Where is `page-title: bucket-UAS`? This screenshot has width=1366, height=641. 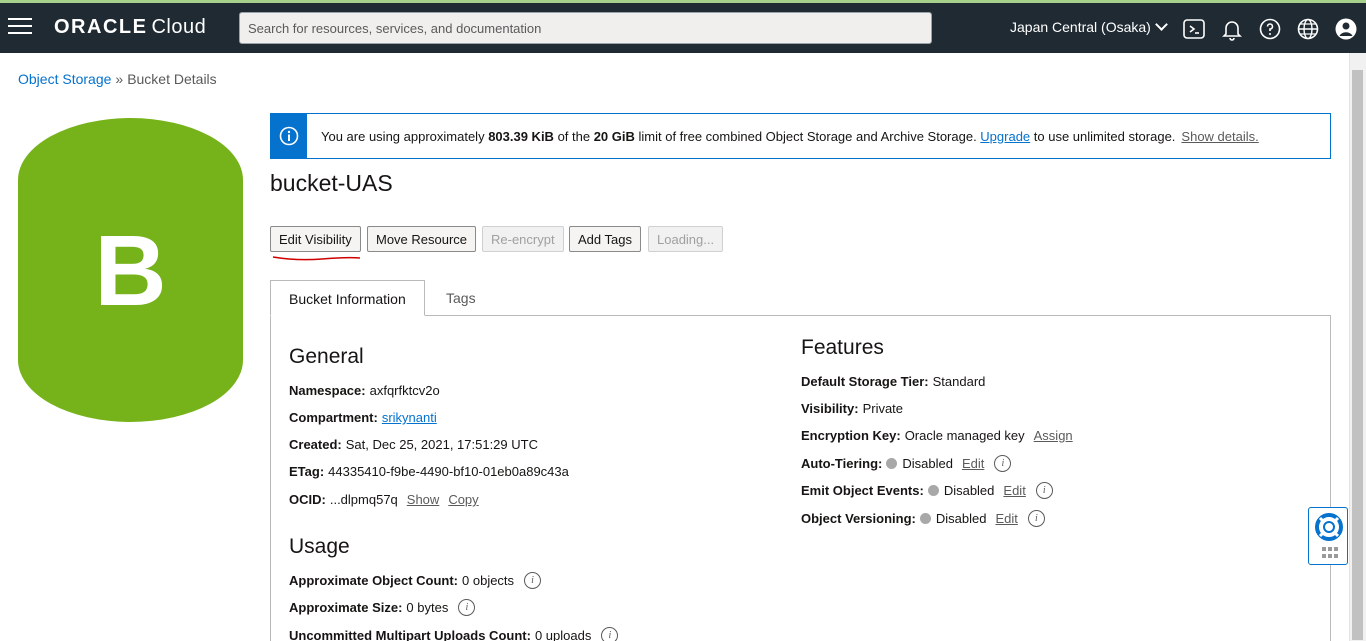
page-title: bucket-UAS is located at coordinates (331, 183).